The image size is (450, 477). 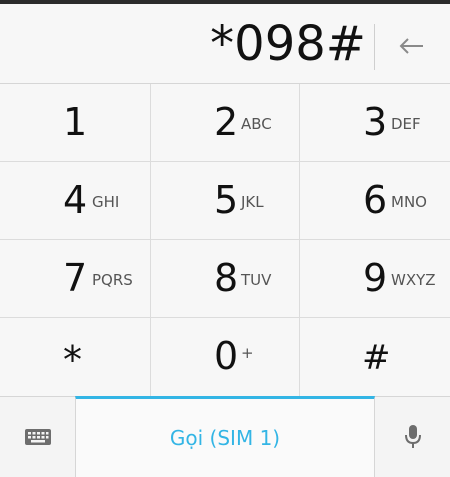 I want to click on dialpad-key-3: 3 DEF, so click(x=375, y=123).